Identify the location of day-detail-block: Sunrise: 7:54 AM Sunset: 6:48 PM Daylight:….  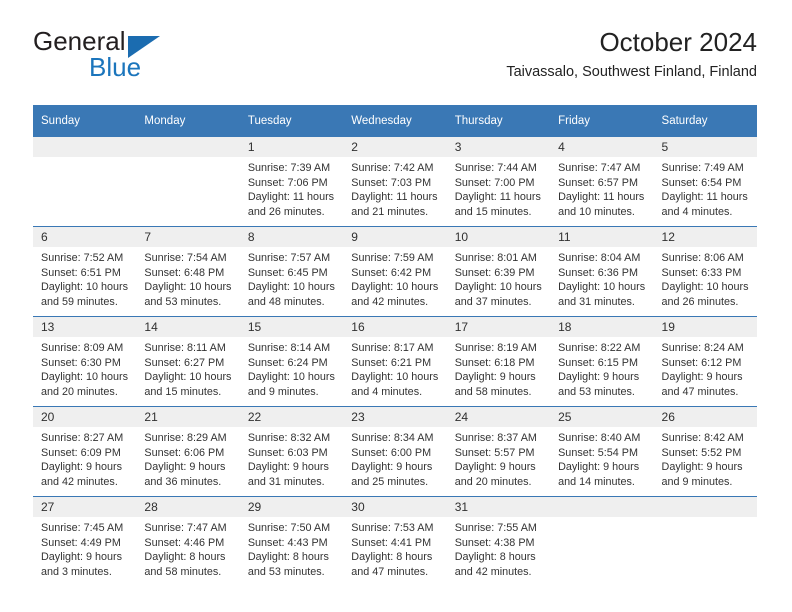
(187, 278).